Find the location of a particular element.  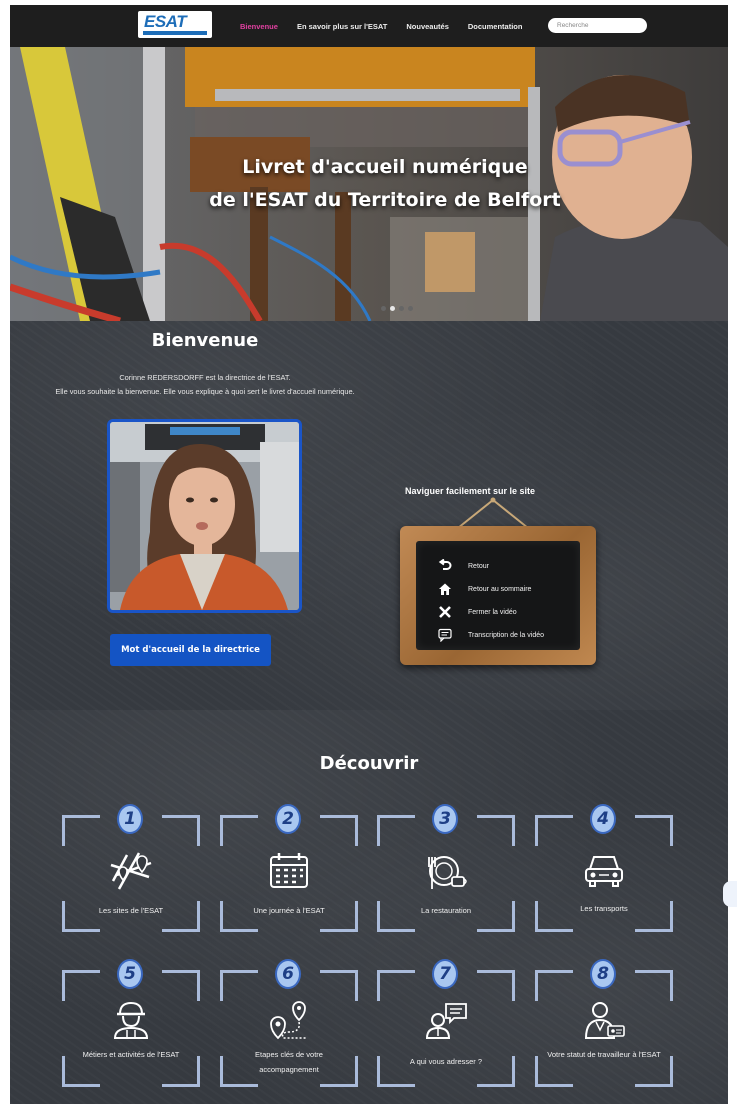

worker-icon is located at coordinates (131, 1020).